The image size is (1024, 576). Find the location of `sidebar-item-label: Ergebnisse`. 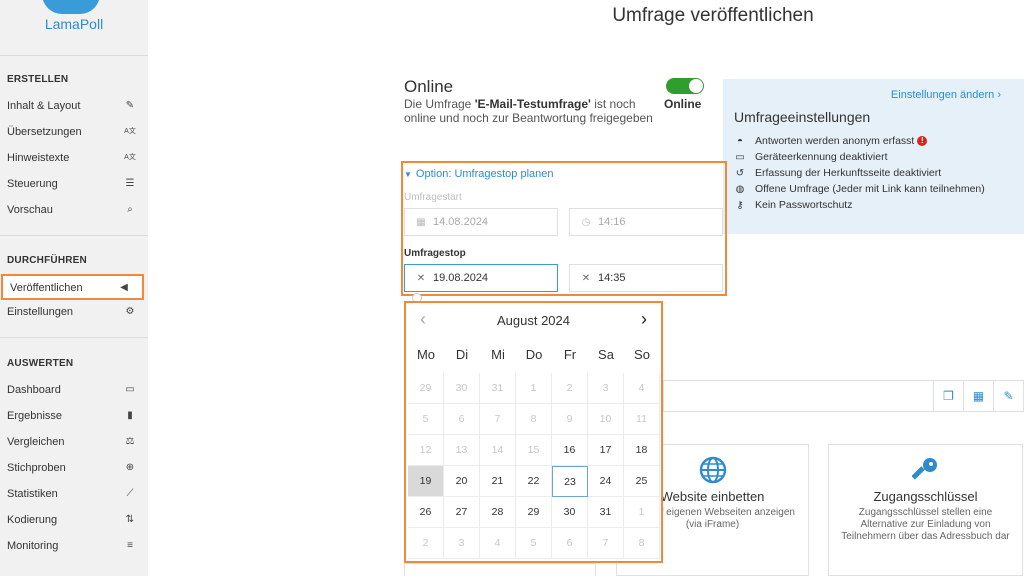

sidebar-item-label: Ergebnisse is located at coordinates (35, 416).